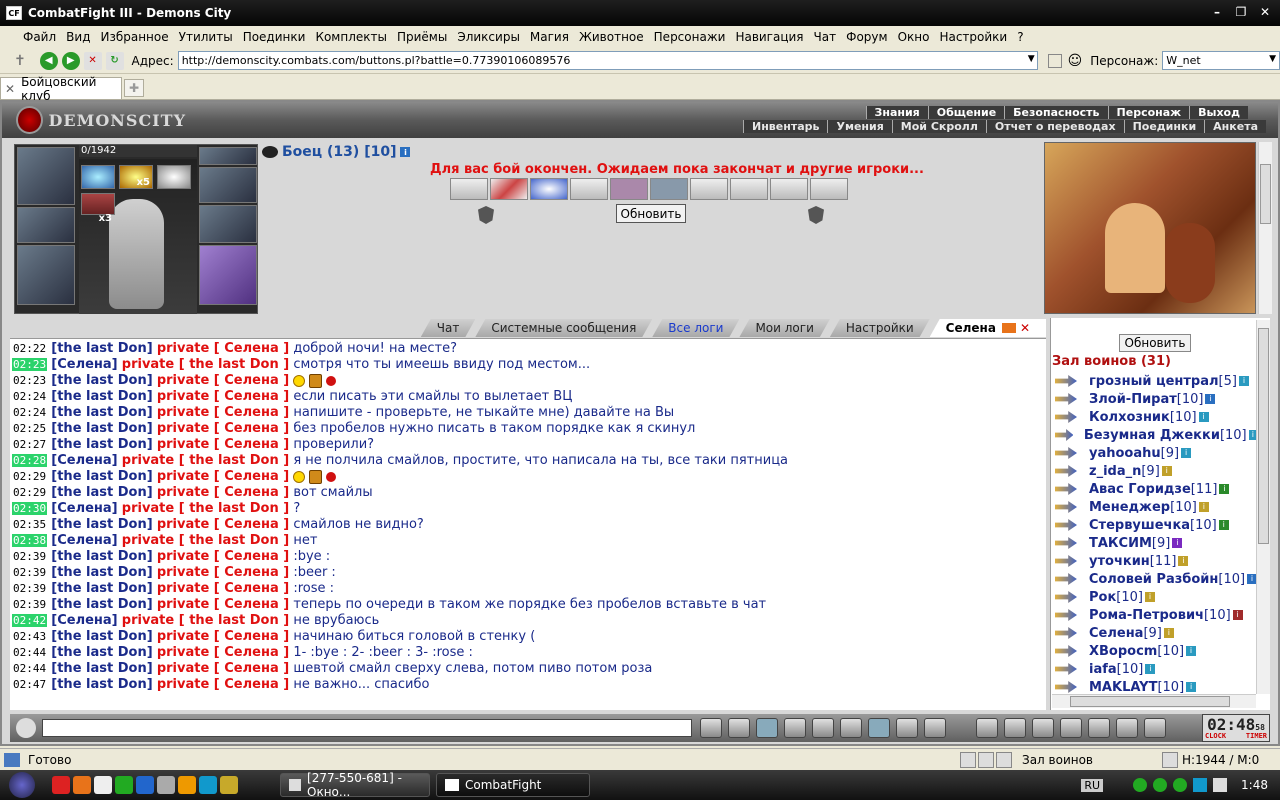 The width and height of the screenshot is (1280, 800). I want to click on player-row: уточкин [11] i, so click(1154, 561).